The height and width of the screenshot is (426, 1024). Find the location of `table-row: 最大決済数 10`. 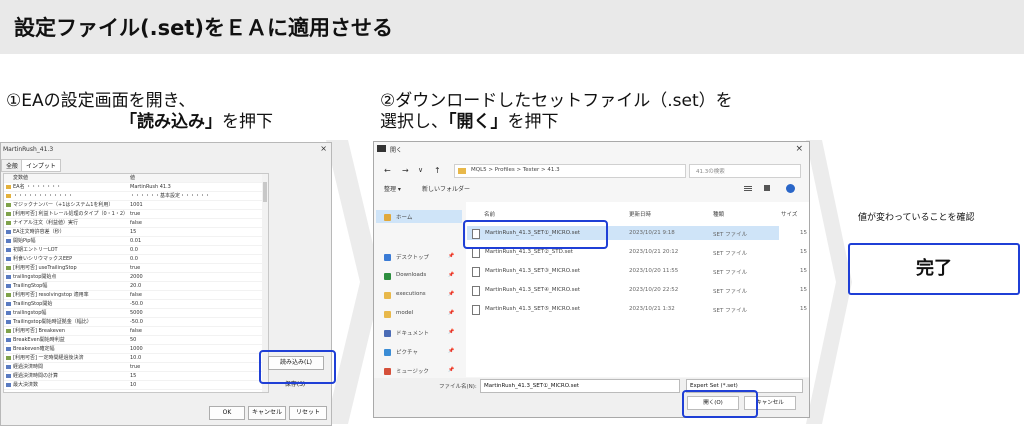

table-row: 最大決済数 10 is located at coordinates (136, 385).